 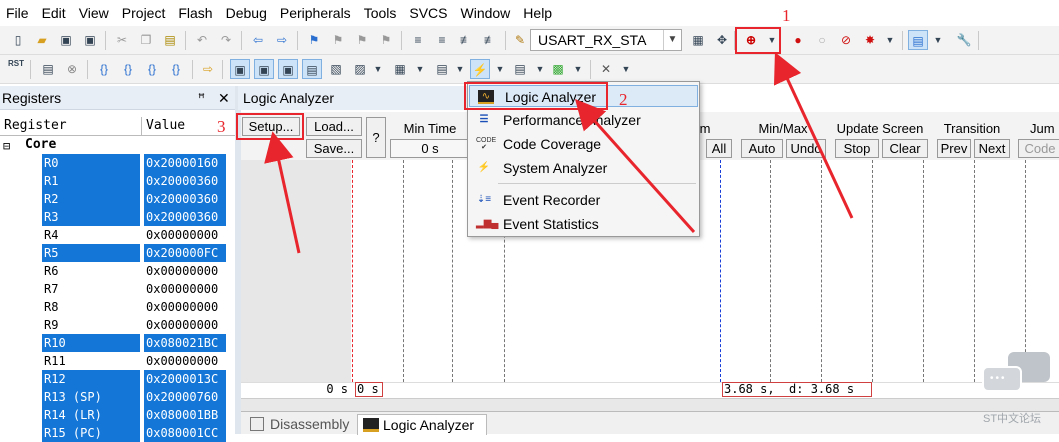 What do you see at coordinates (998, 378) in the screenshot?
I see `dots-icon: •••` at bounding box center [998, 378].